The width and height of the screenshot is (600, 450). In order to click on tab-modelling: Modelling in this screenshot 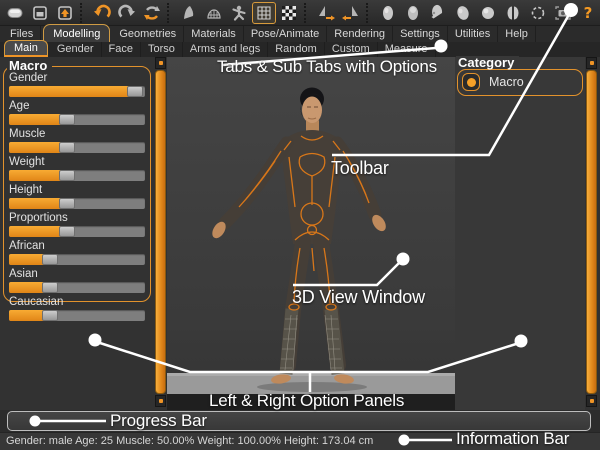, I will do `click(77, 33)`.